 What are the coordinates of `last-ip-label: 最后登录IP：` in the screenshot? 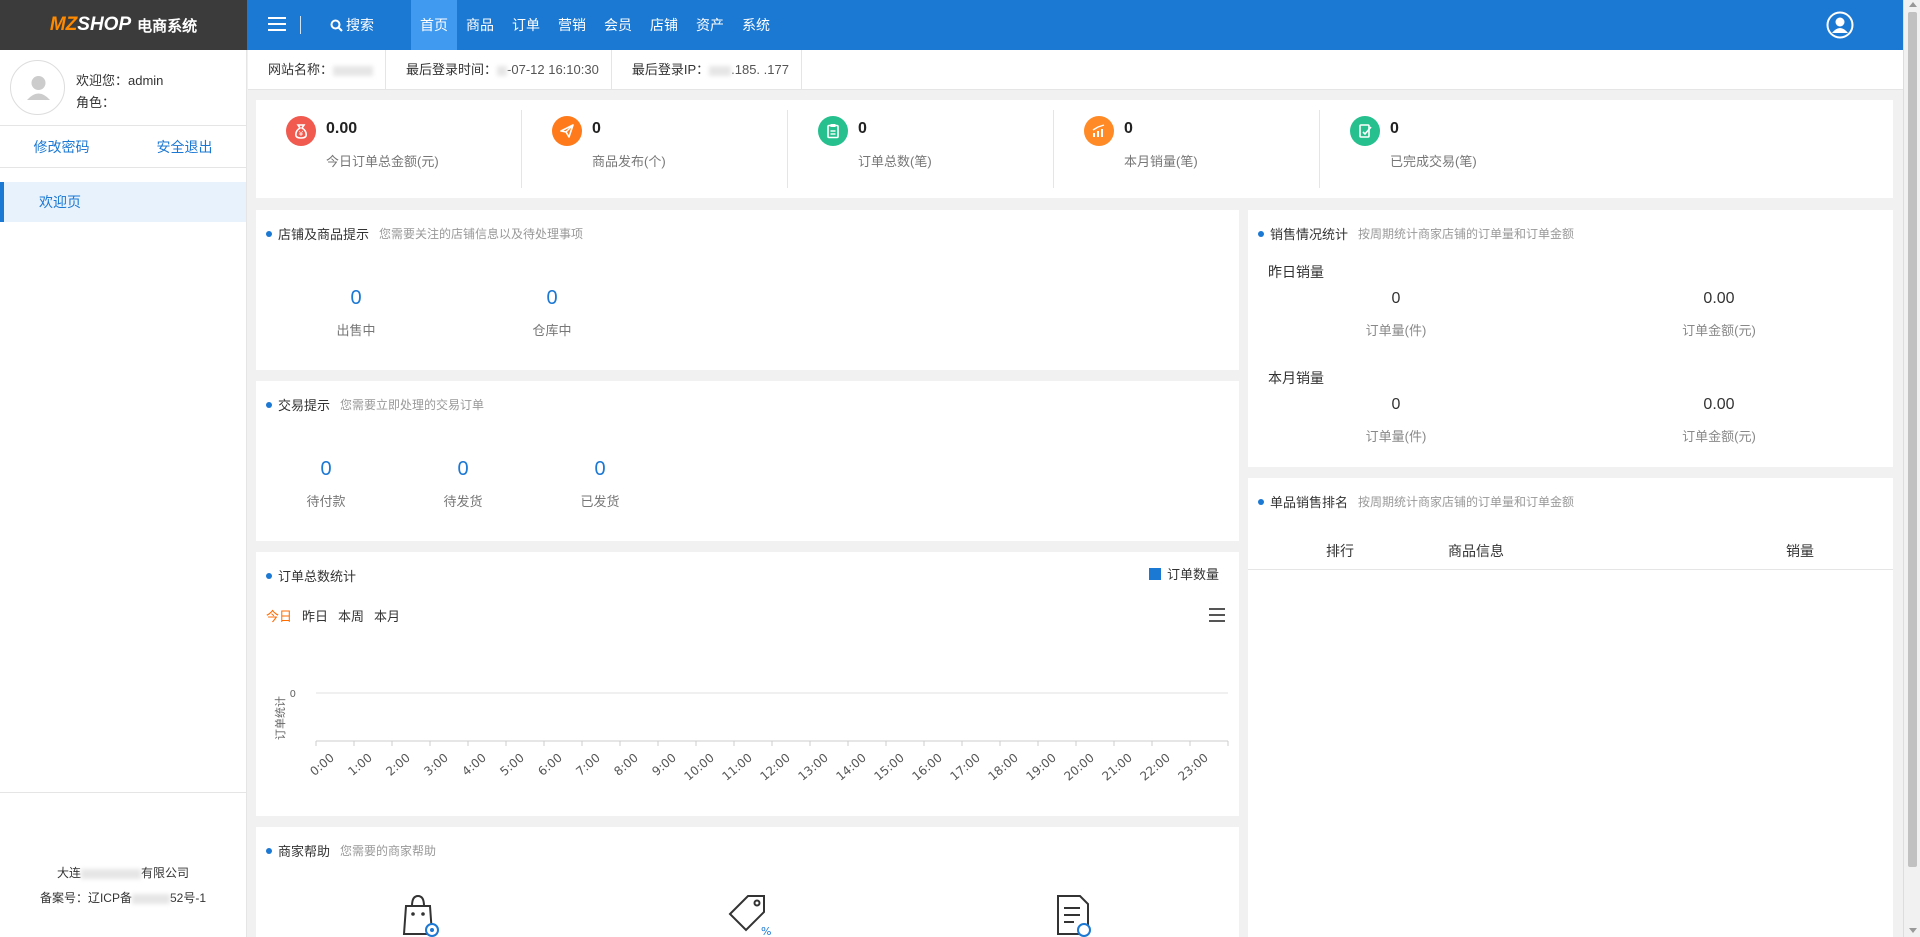 It's located at (670, 69).